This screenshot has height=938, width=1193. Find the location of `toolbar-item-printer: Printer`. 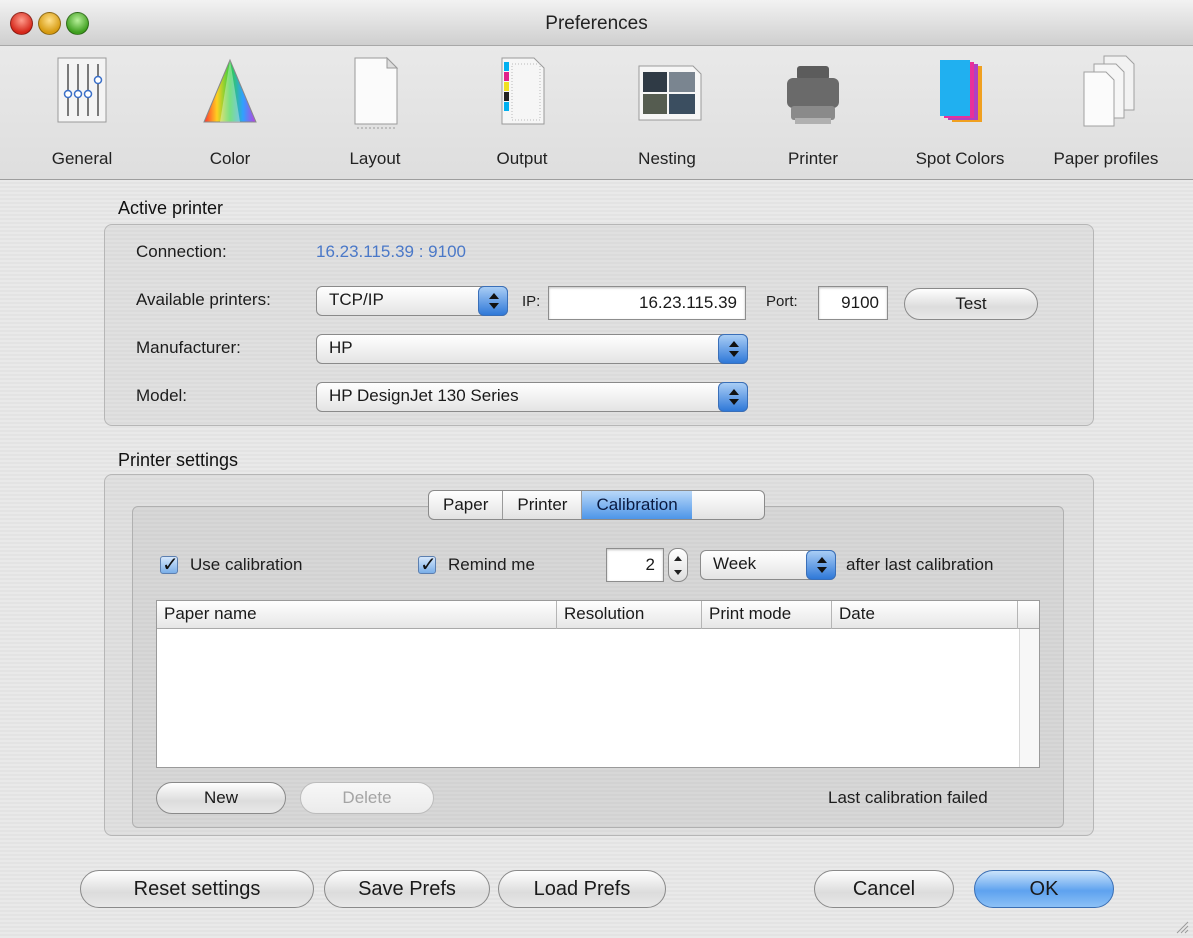

toolbar-item-printer: Printer is located at coordinates (813, 113).